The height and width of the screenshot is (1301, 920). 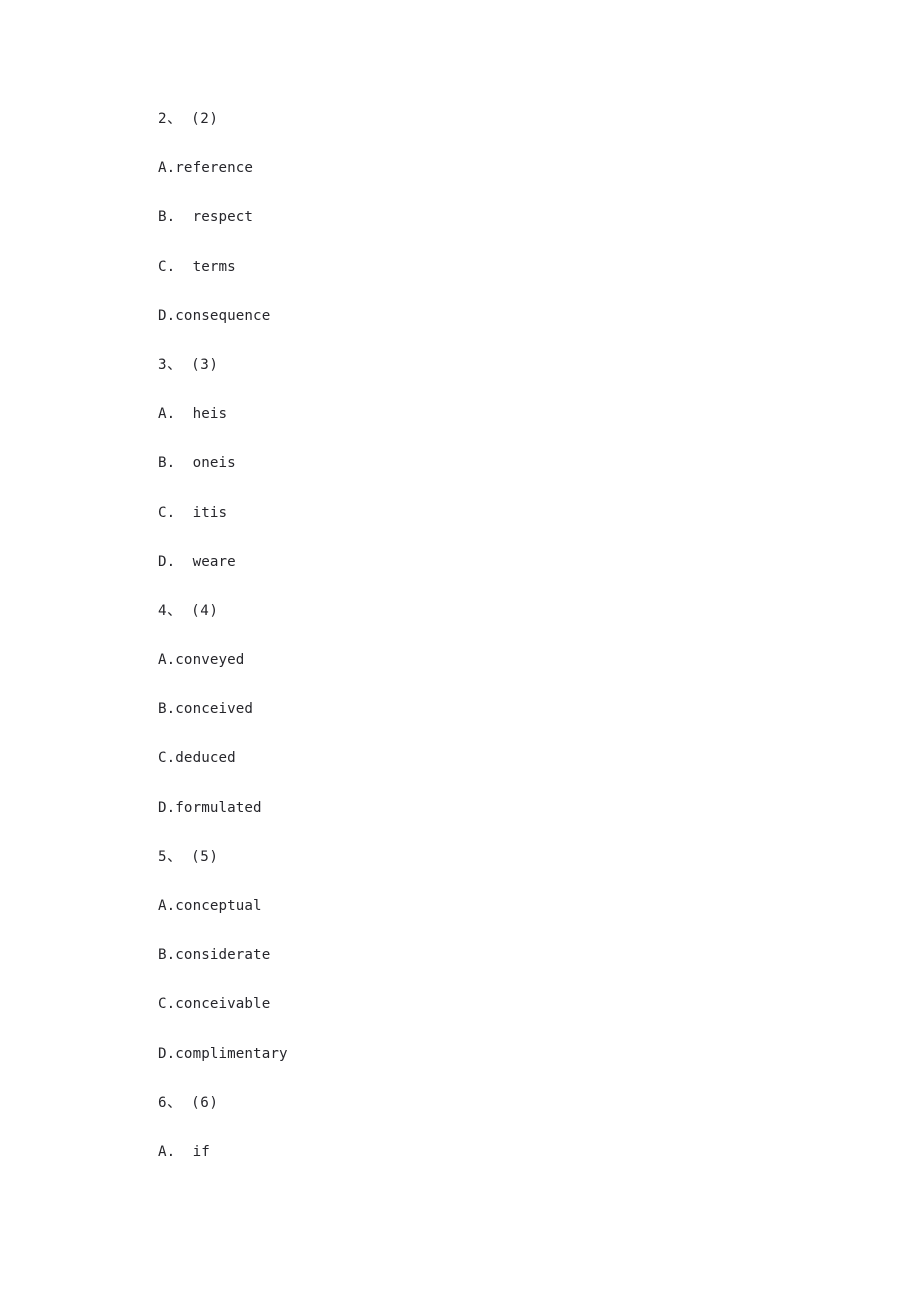 What do you see at coordinates (206, 168) in the screenshot?
I see `answer-option-line: A.reference` at bounding box center [206, 168].